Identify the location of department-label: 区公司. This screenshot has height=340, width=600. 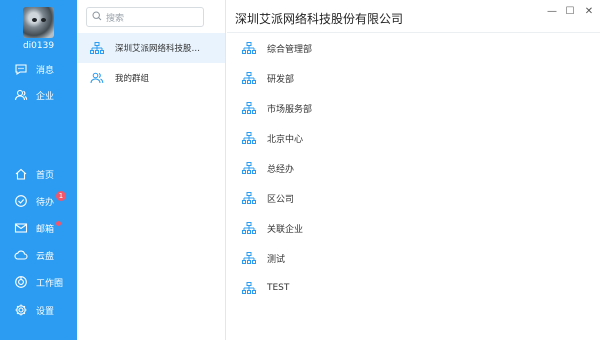
(281, 199).